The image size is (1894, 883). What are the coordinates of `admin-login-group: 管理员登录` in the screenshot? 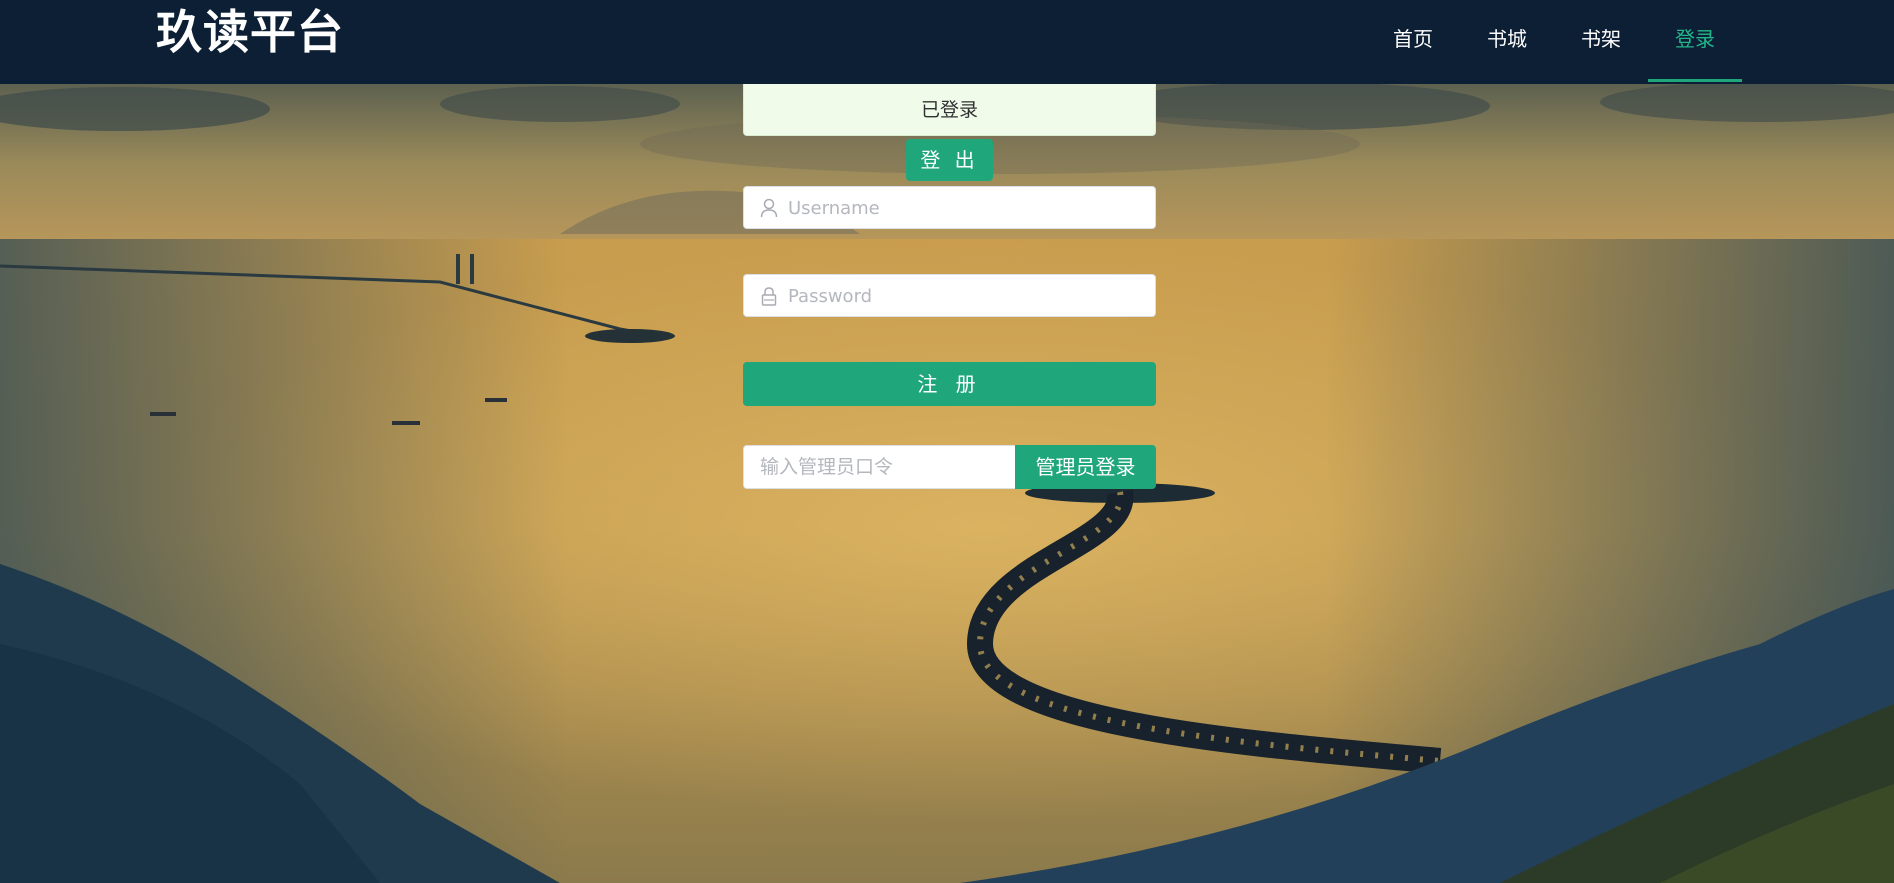 It's located at (949, 467).